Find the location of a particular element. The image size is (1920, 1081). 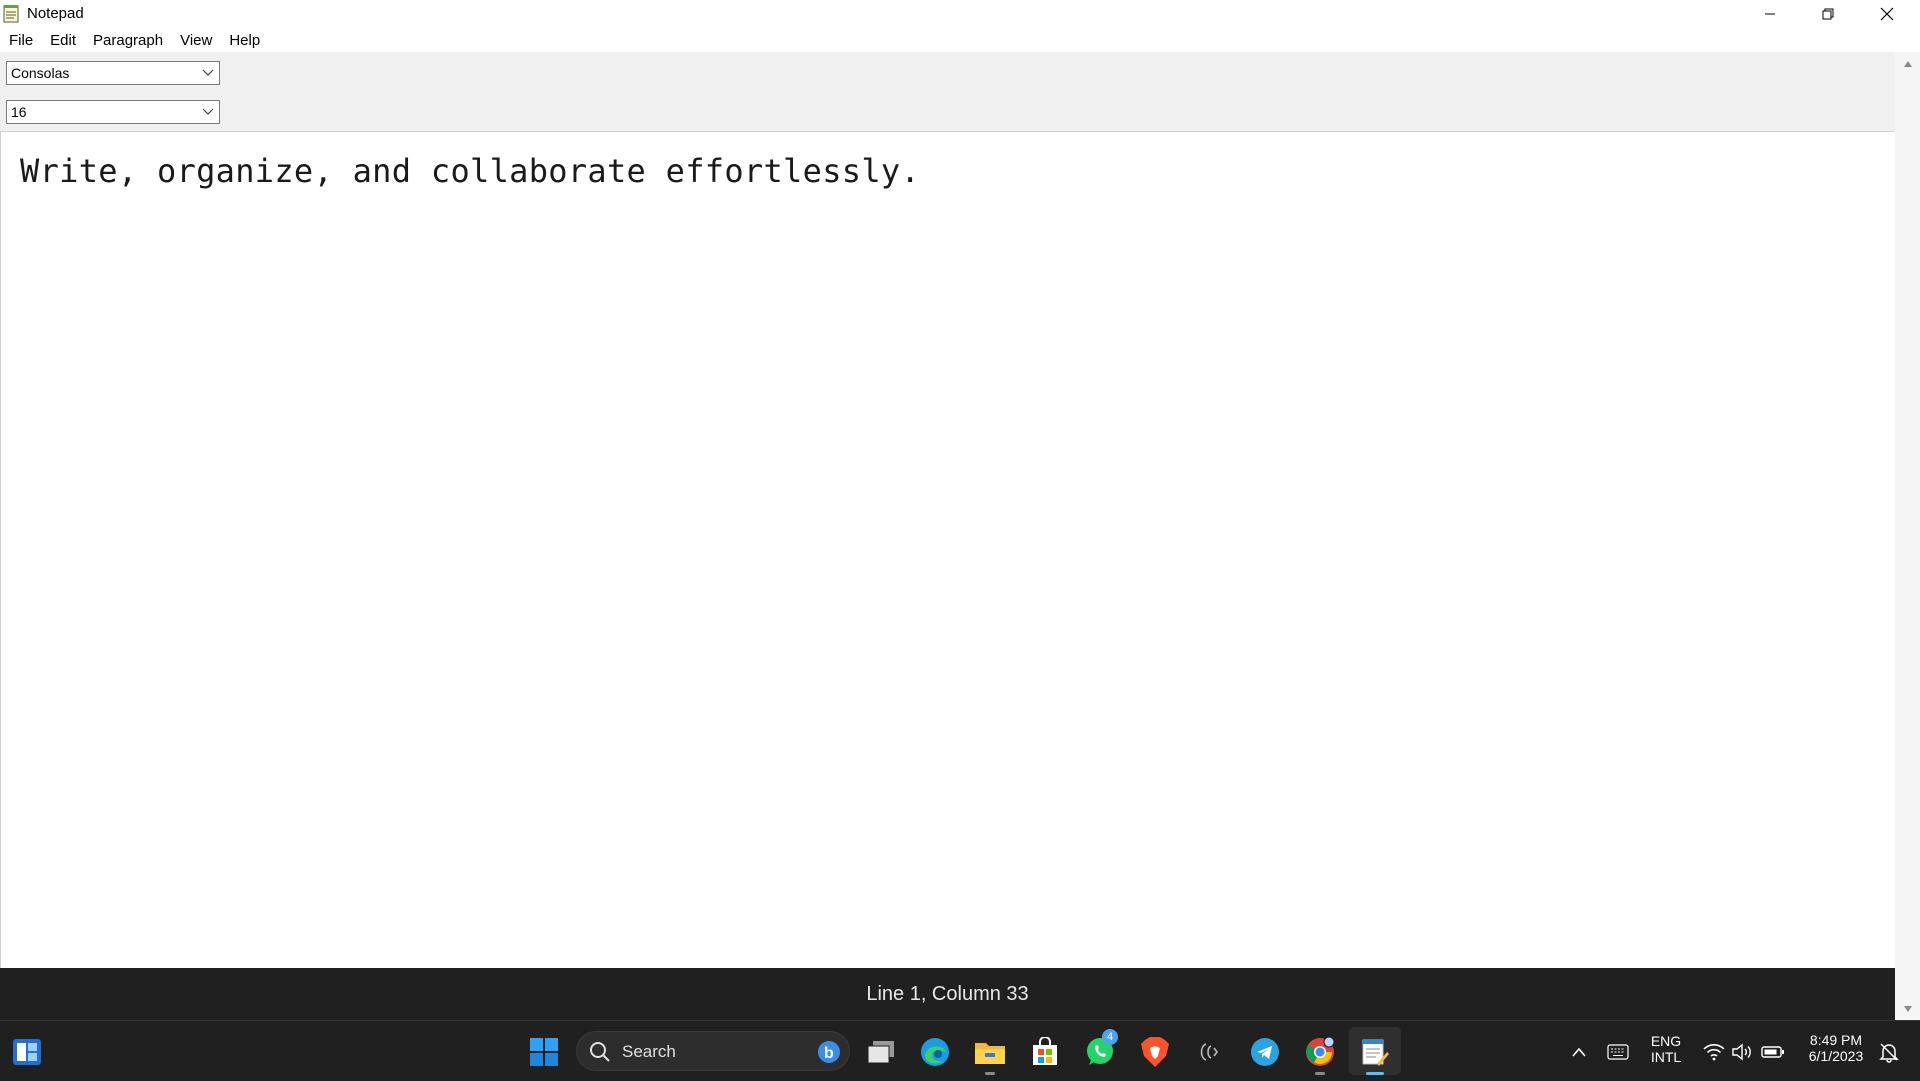

notifications-button is located at coordinates (1889, 1052).